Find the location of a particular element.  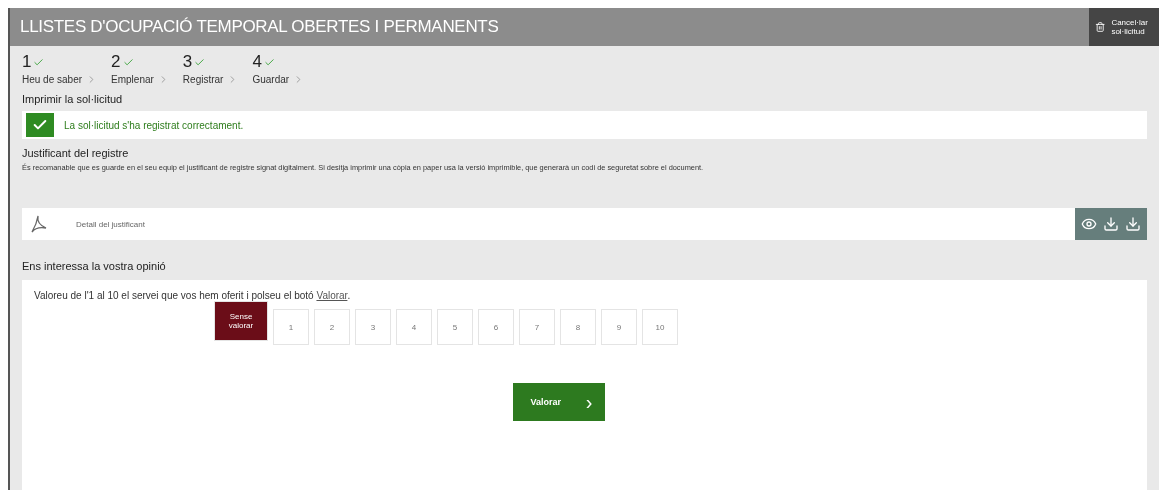

step-number: 4 is located at coordinates (257, 62).